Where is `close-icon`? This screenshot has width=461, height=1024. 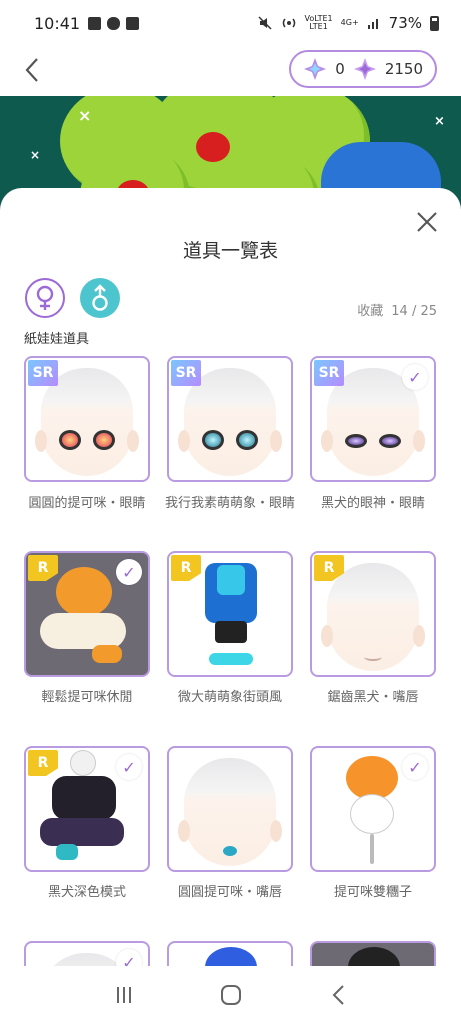 close-icon is located at coordinates (427, 222).